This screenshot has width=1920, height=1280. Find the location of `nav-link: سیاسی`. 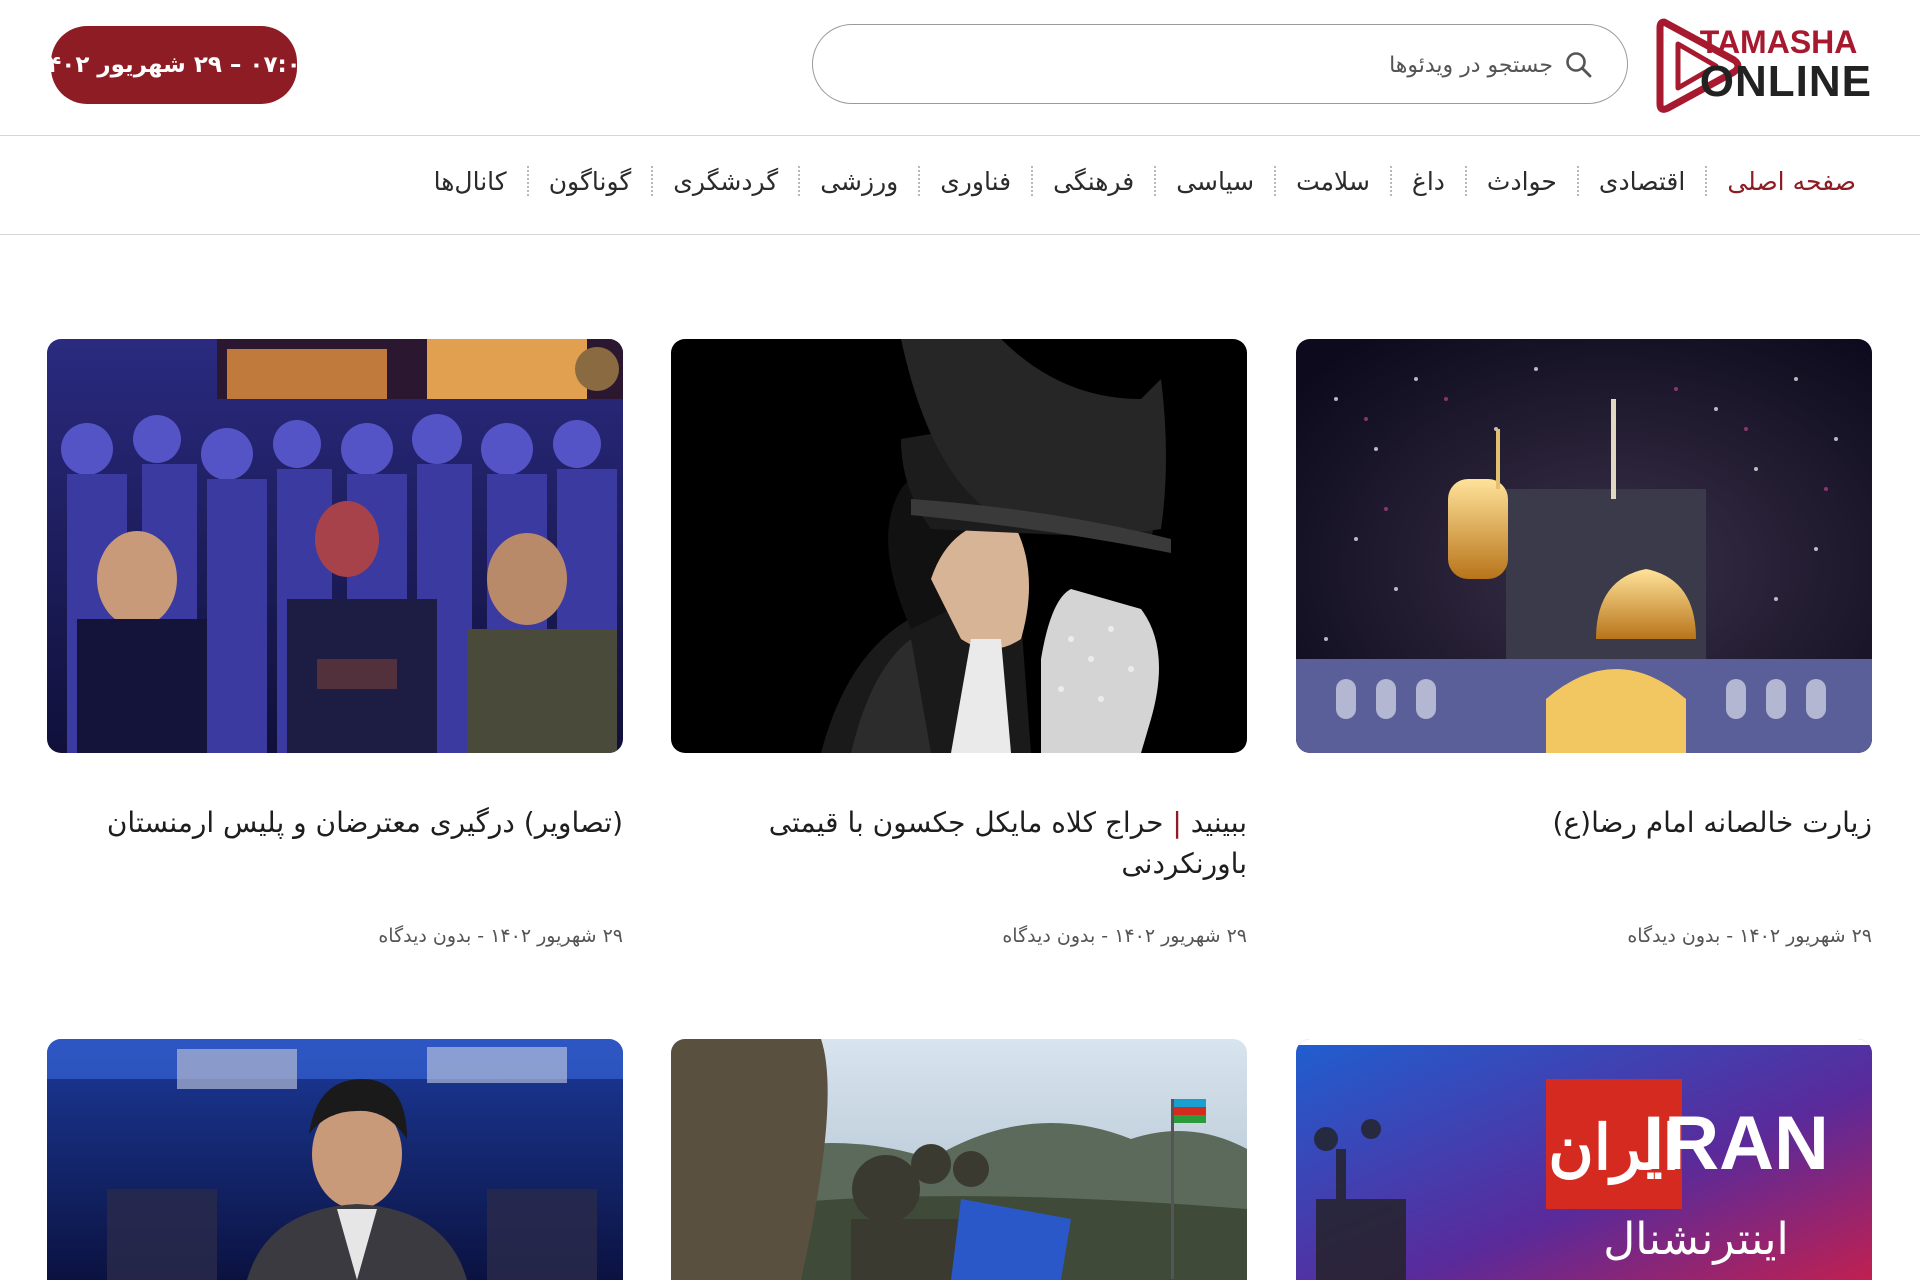

nav-link: سیاسی is located at coordinates (1215, 181).